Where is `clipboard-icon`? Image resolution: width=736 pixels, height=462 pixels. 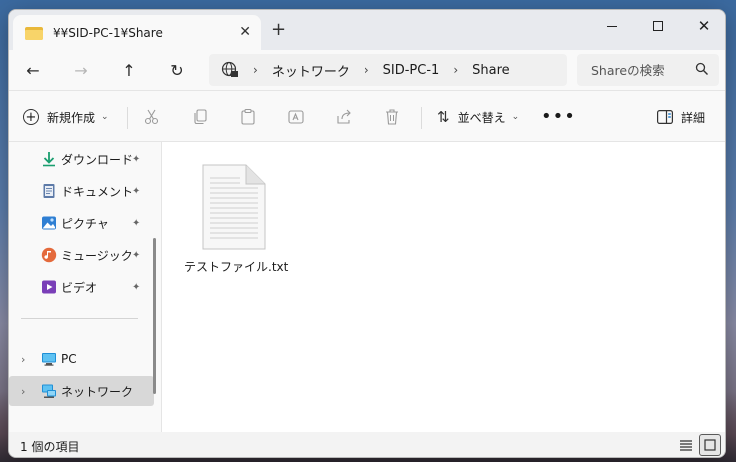
clipboard-icon is located at coordinates (248, 116).